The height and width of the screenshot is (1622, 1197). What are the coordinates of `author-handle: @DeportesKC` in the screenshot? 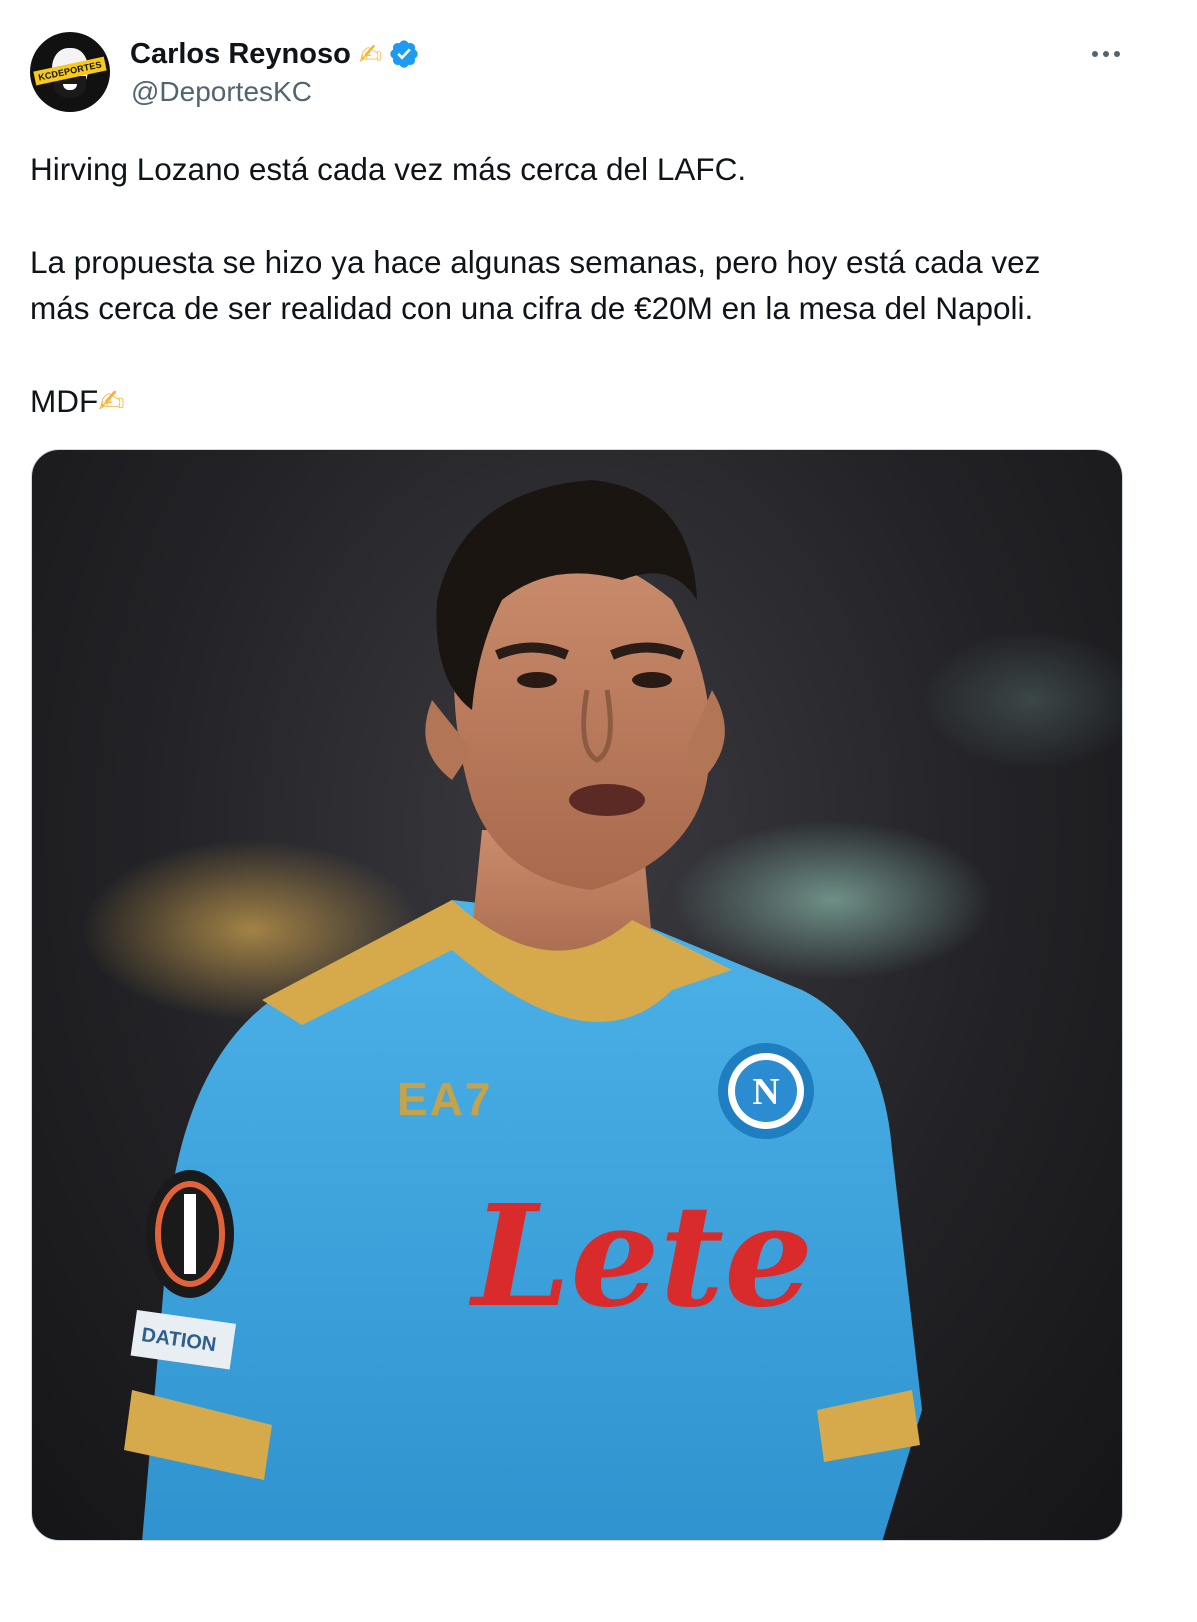 It's located at (221, 92).